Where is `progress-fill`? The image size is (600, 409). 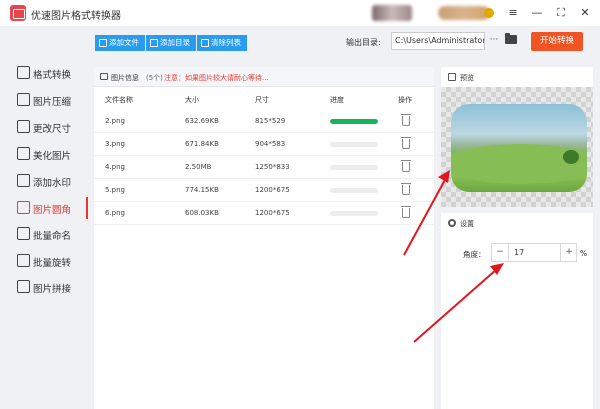
progress-fill is located at coordinates (354, 121).